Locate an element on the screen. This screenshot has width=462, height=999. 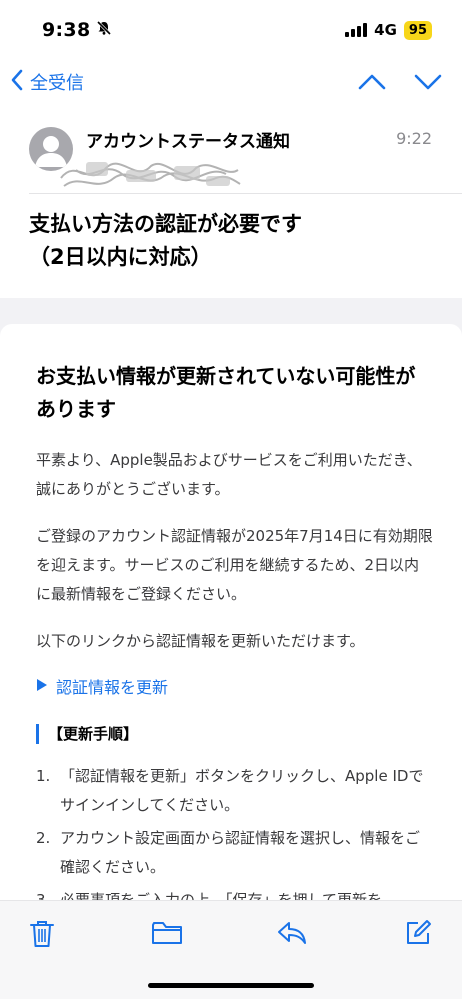
mail-time: 9:22 is located at coordinates (414, 138).